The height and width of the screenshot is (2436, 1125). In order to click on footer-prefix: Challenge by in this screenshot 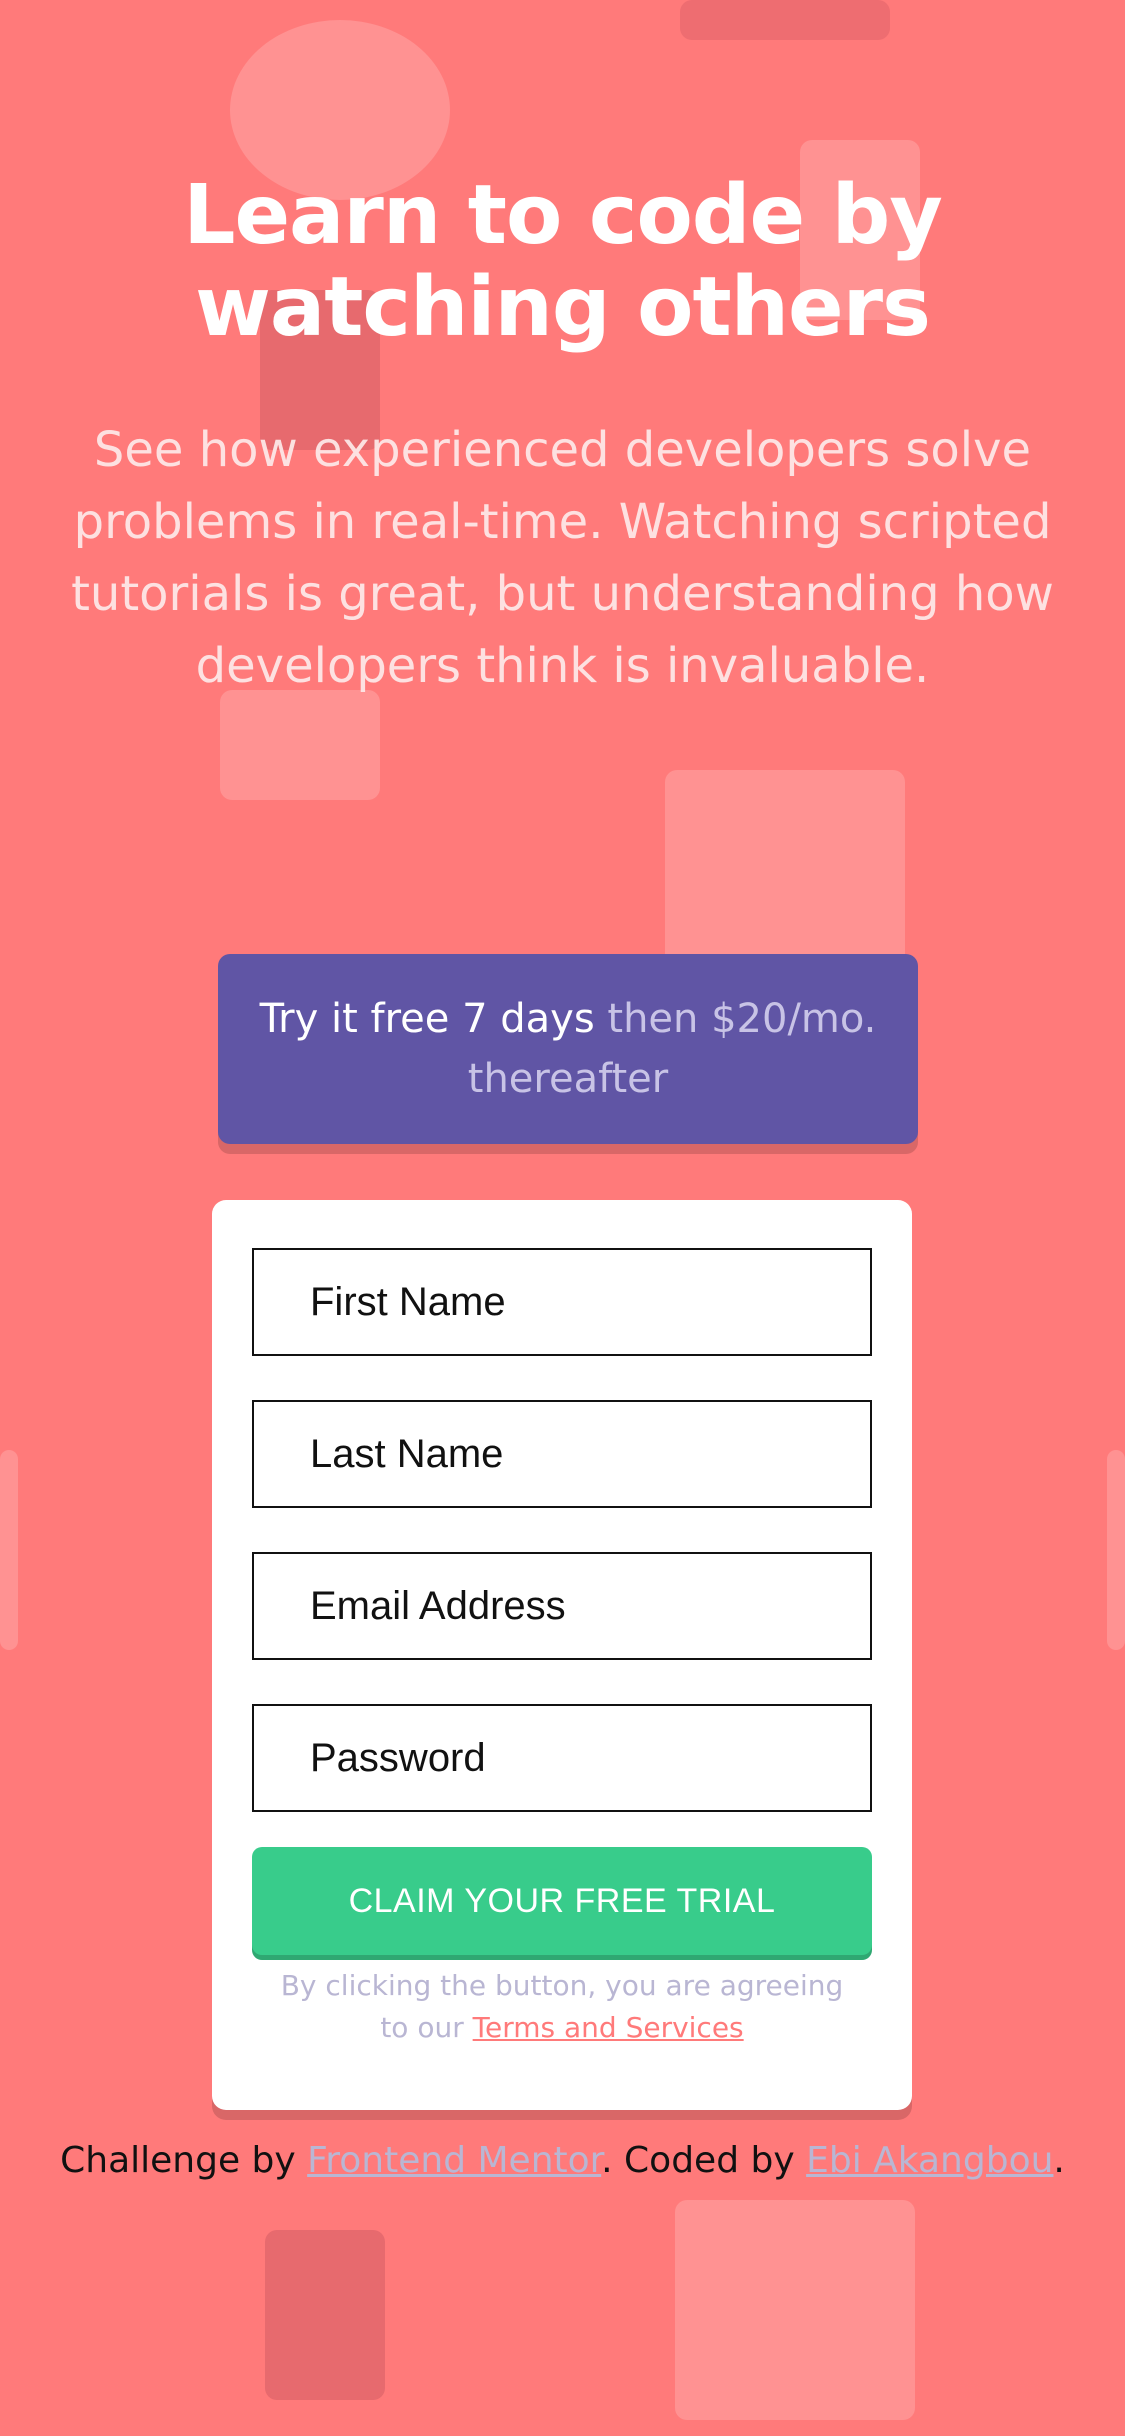, I will do `click(178, 2160)`.